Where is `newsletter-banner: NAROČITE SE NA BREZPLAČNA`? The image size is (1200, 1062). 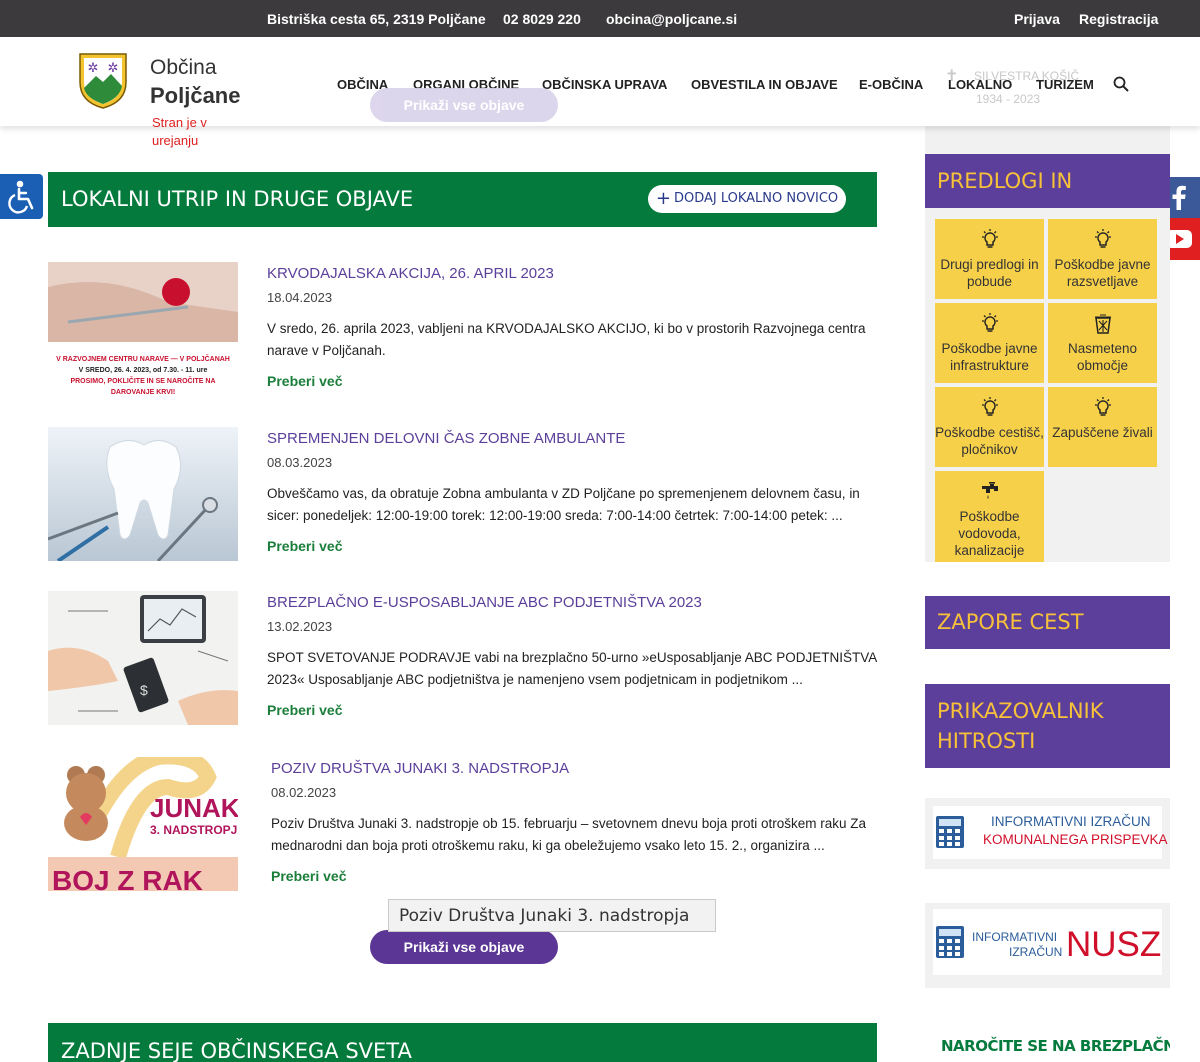
newsletter-banner: NAROČITE SE NA BREZPLAČNA is located at coordinates (1047, 1042).